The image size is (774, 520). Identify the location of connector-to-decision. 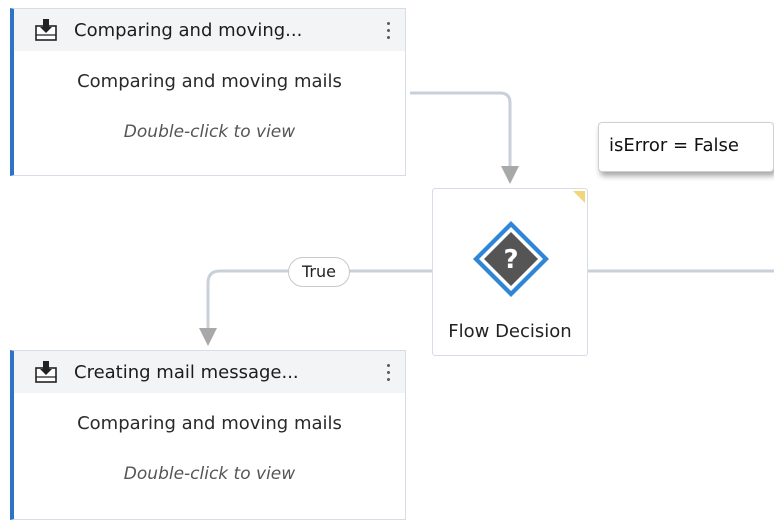
(461, 129).